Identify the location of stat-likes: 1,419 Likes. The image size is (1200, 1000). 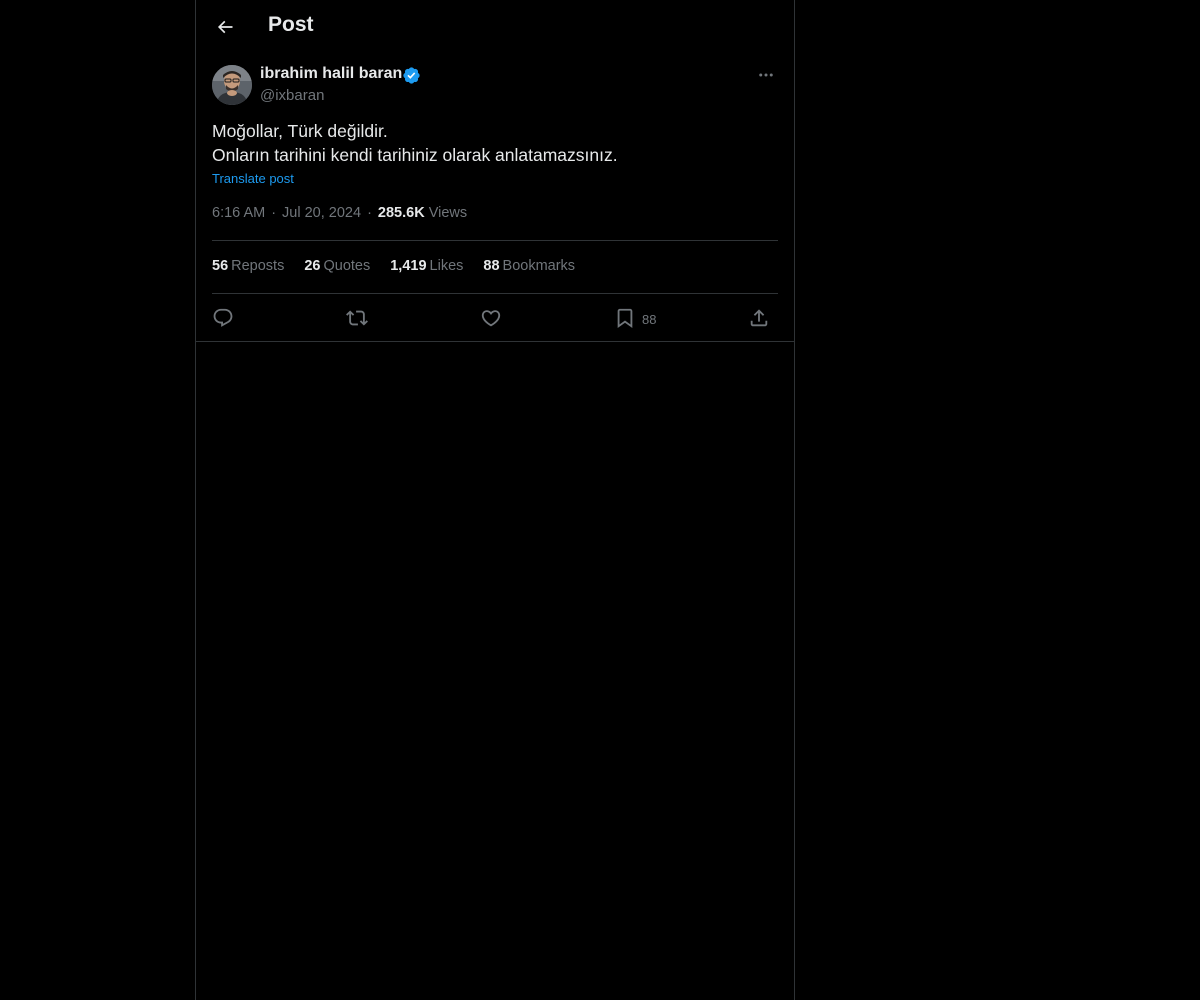
(426, 266).